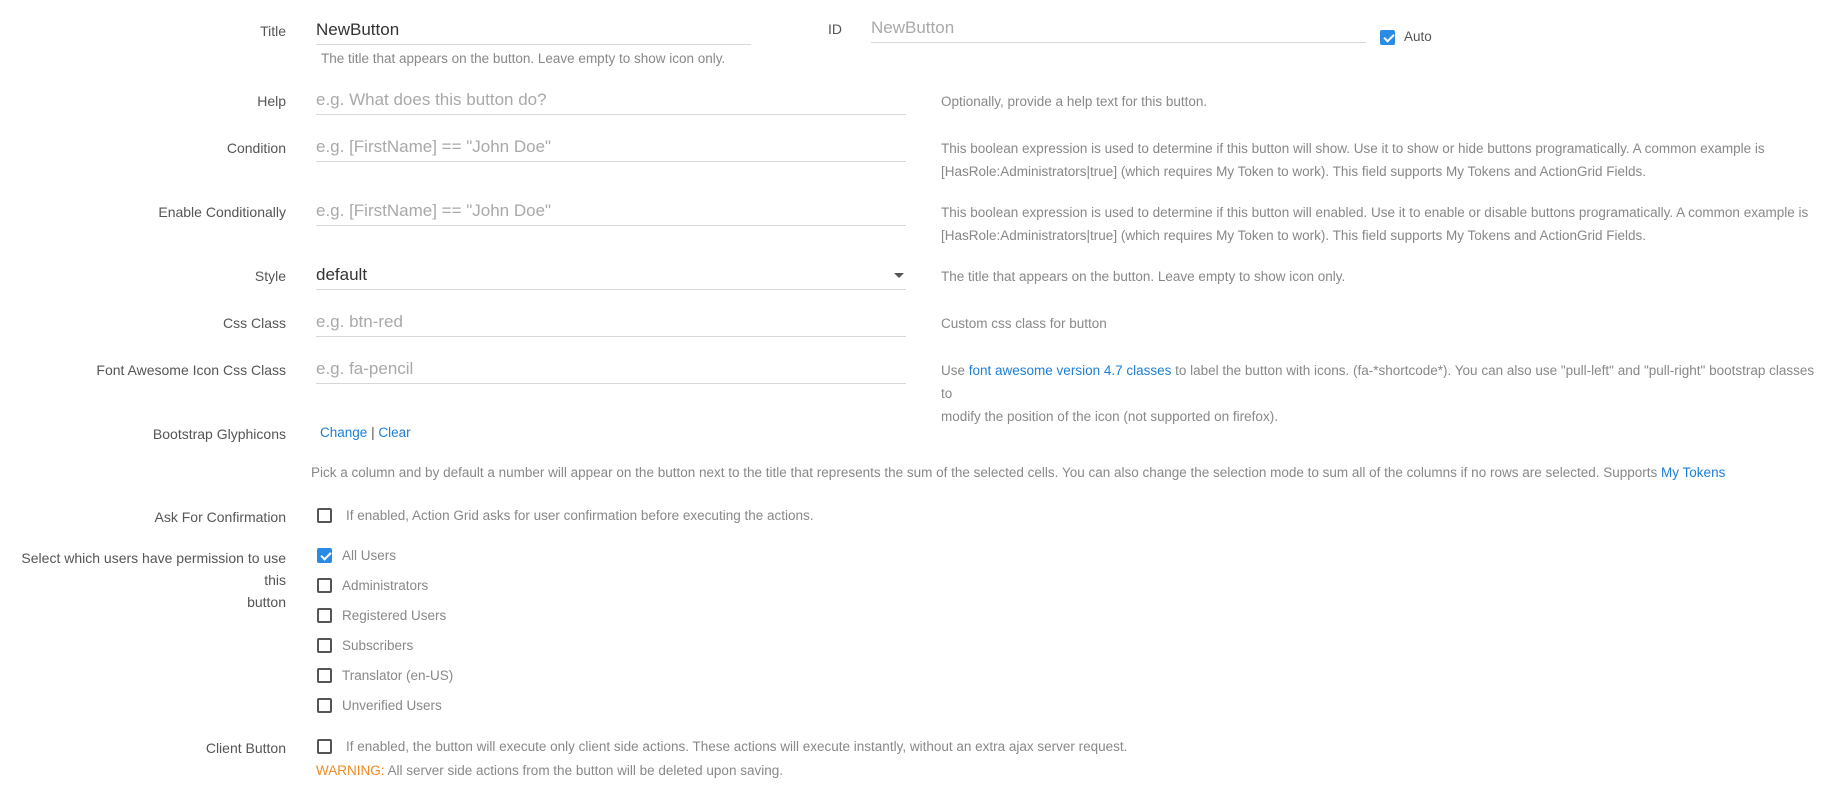 The width and height of the screenshot is (1828, 793). I want to click on glyphicons-label: Bootstrap Glyphicons, so click(219, 434).